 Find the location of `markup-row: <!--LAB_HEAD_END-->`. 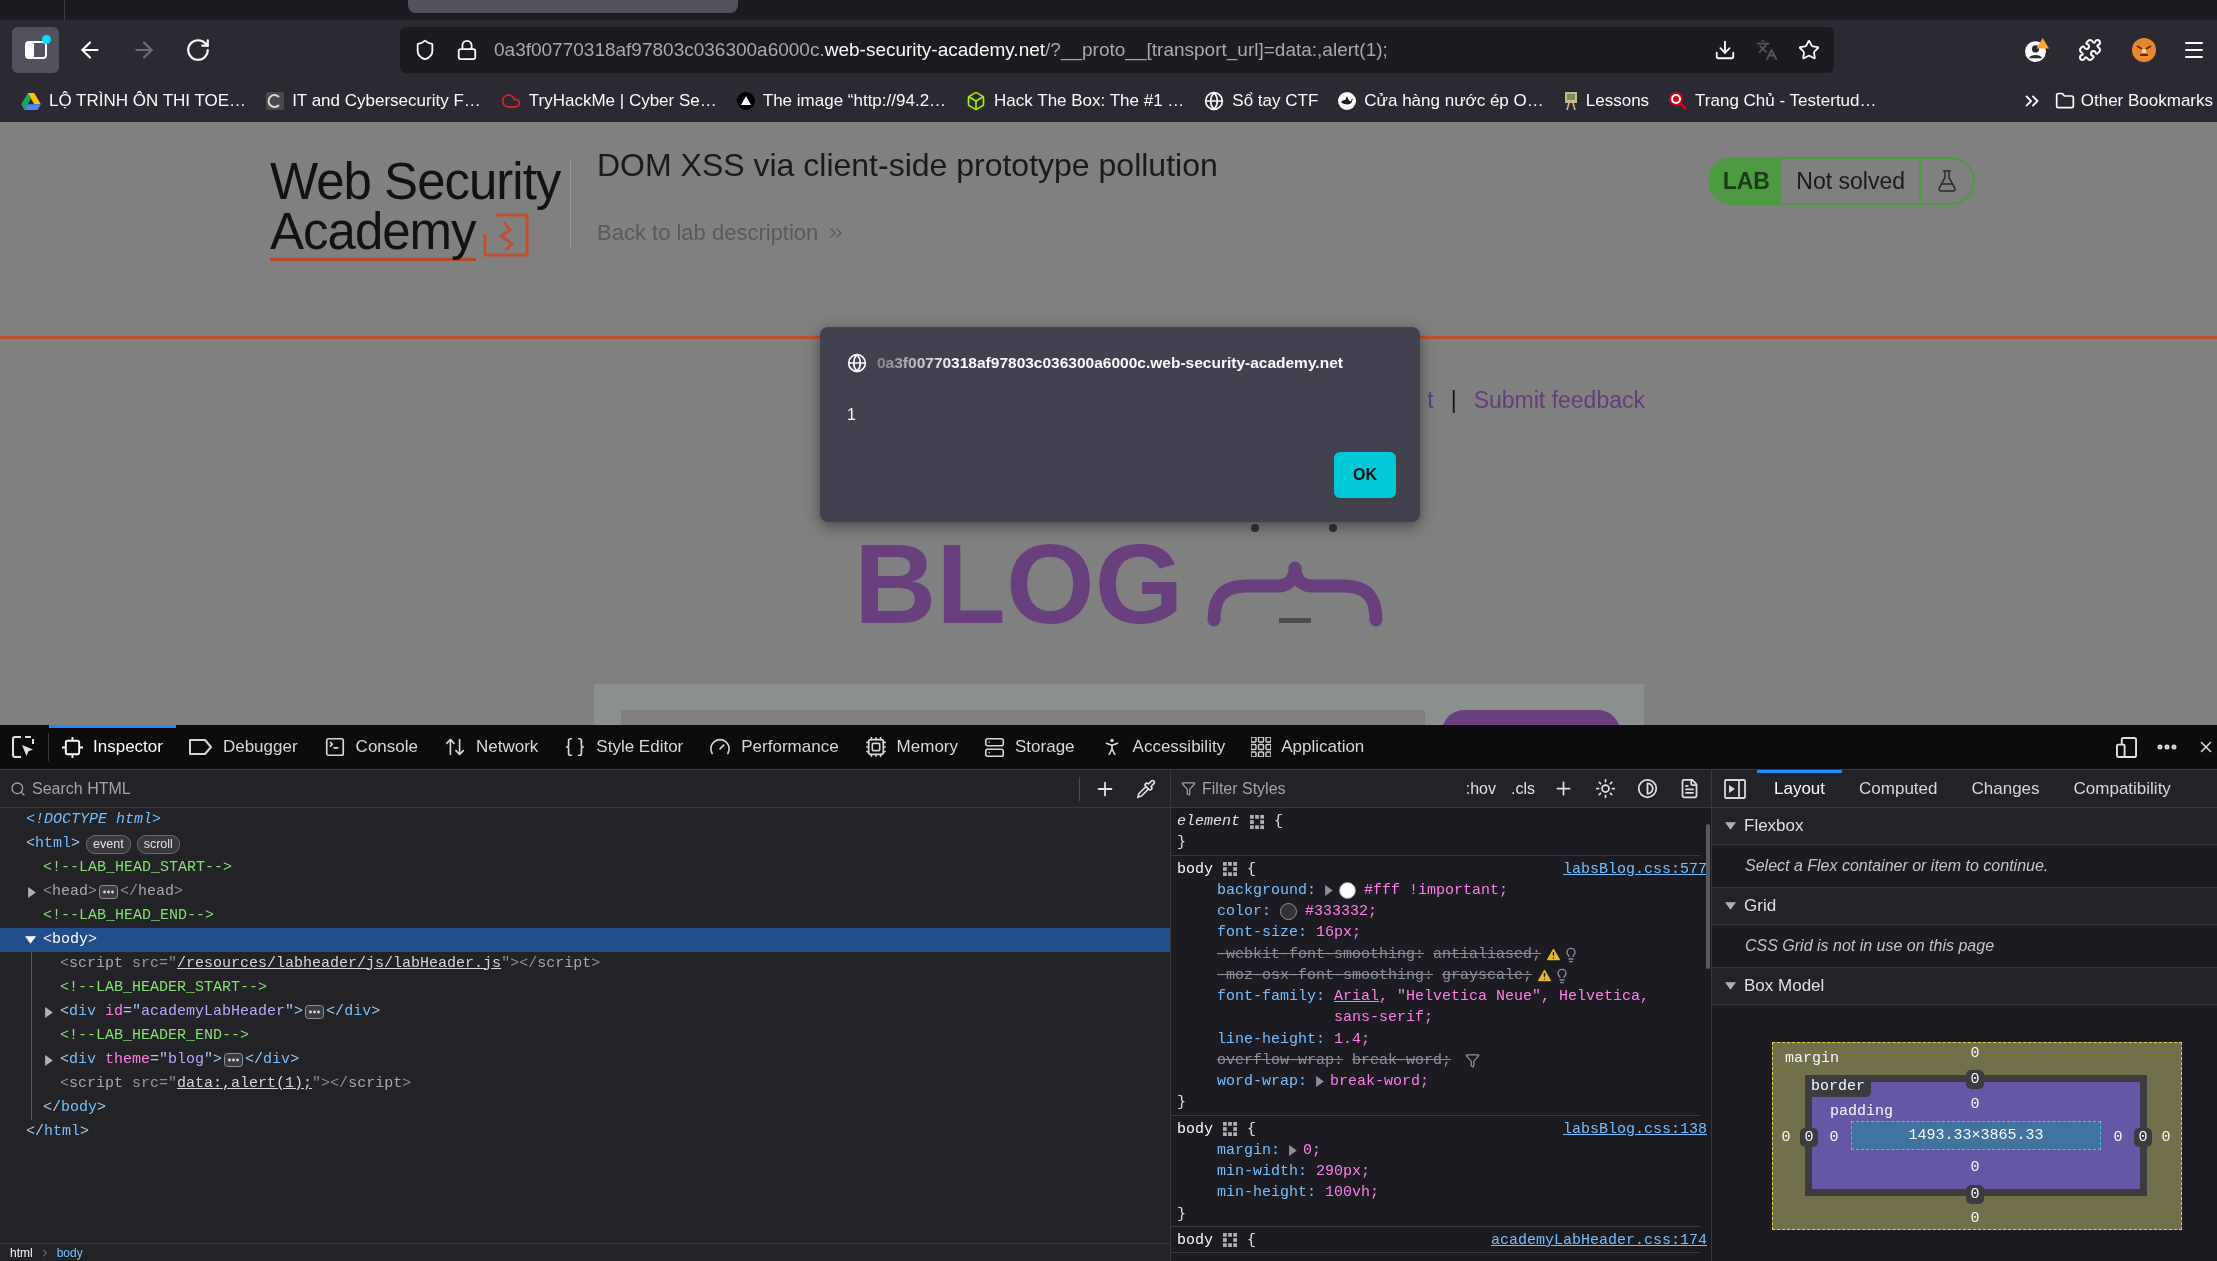

markup-row: <!--LAB_HEAD_END--> is located at coordinates (585, 916).